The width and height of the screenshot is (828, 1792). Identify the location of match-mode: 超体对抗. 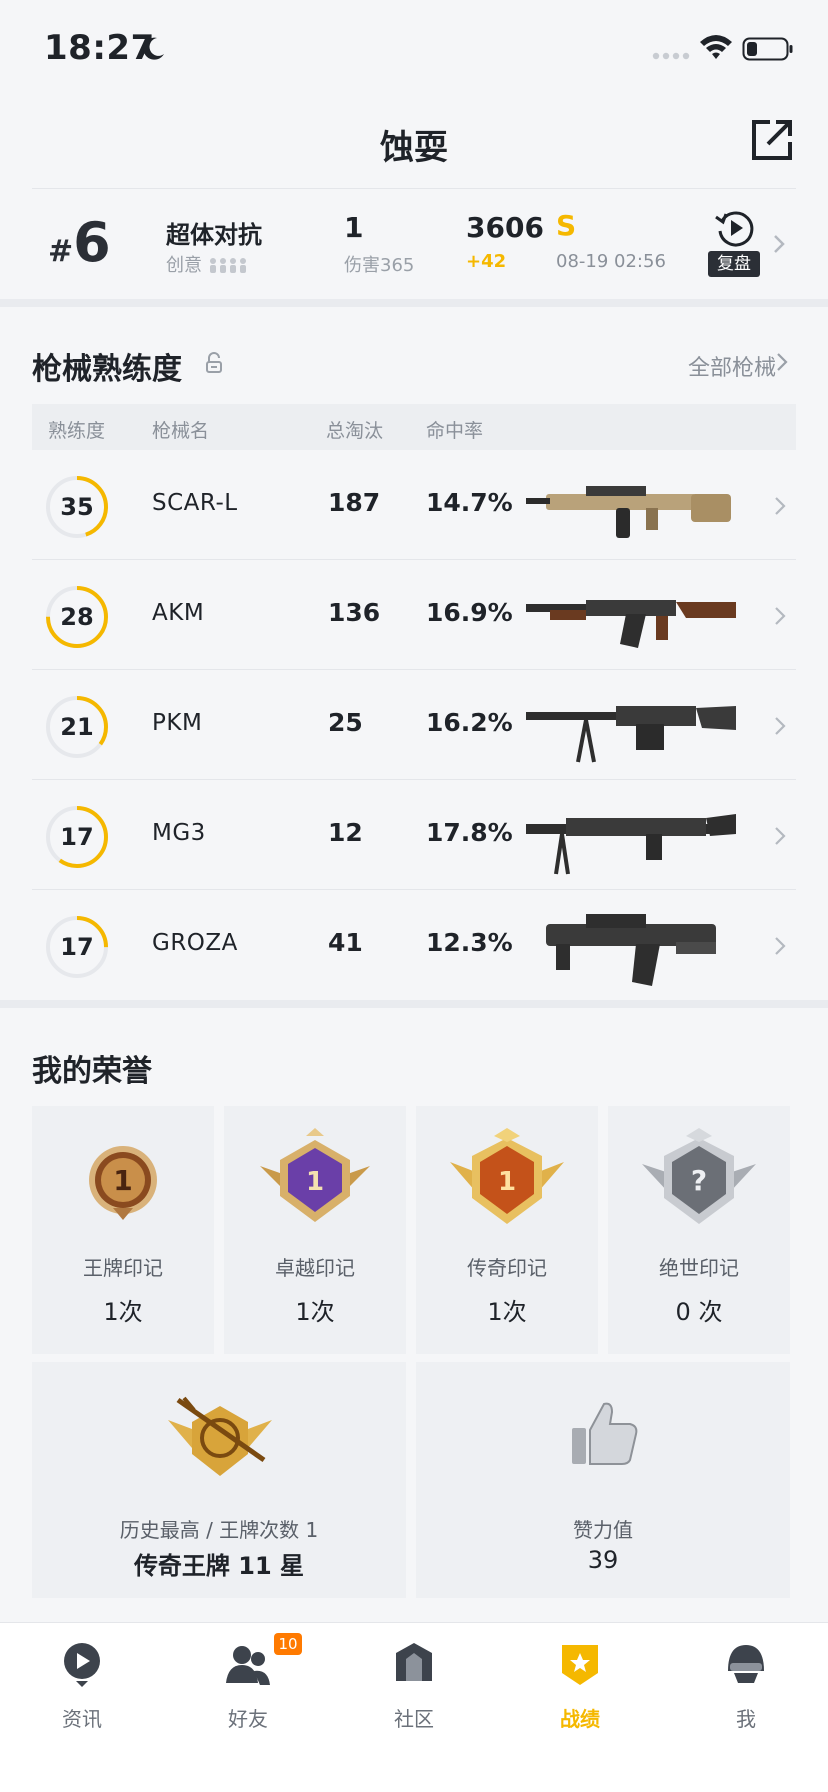
(214, 235).